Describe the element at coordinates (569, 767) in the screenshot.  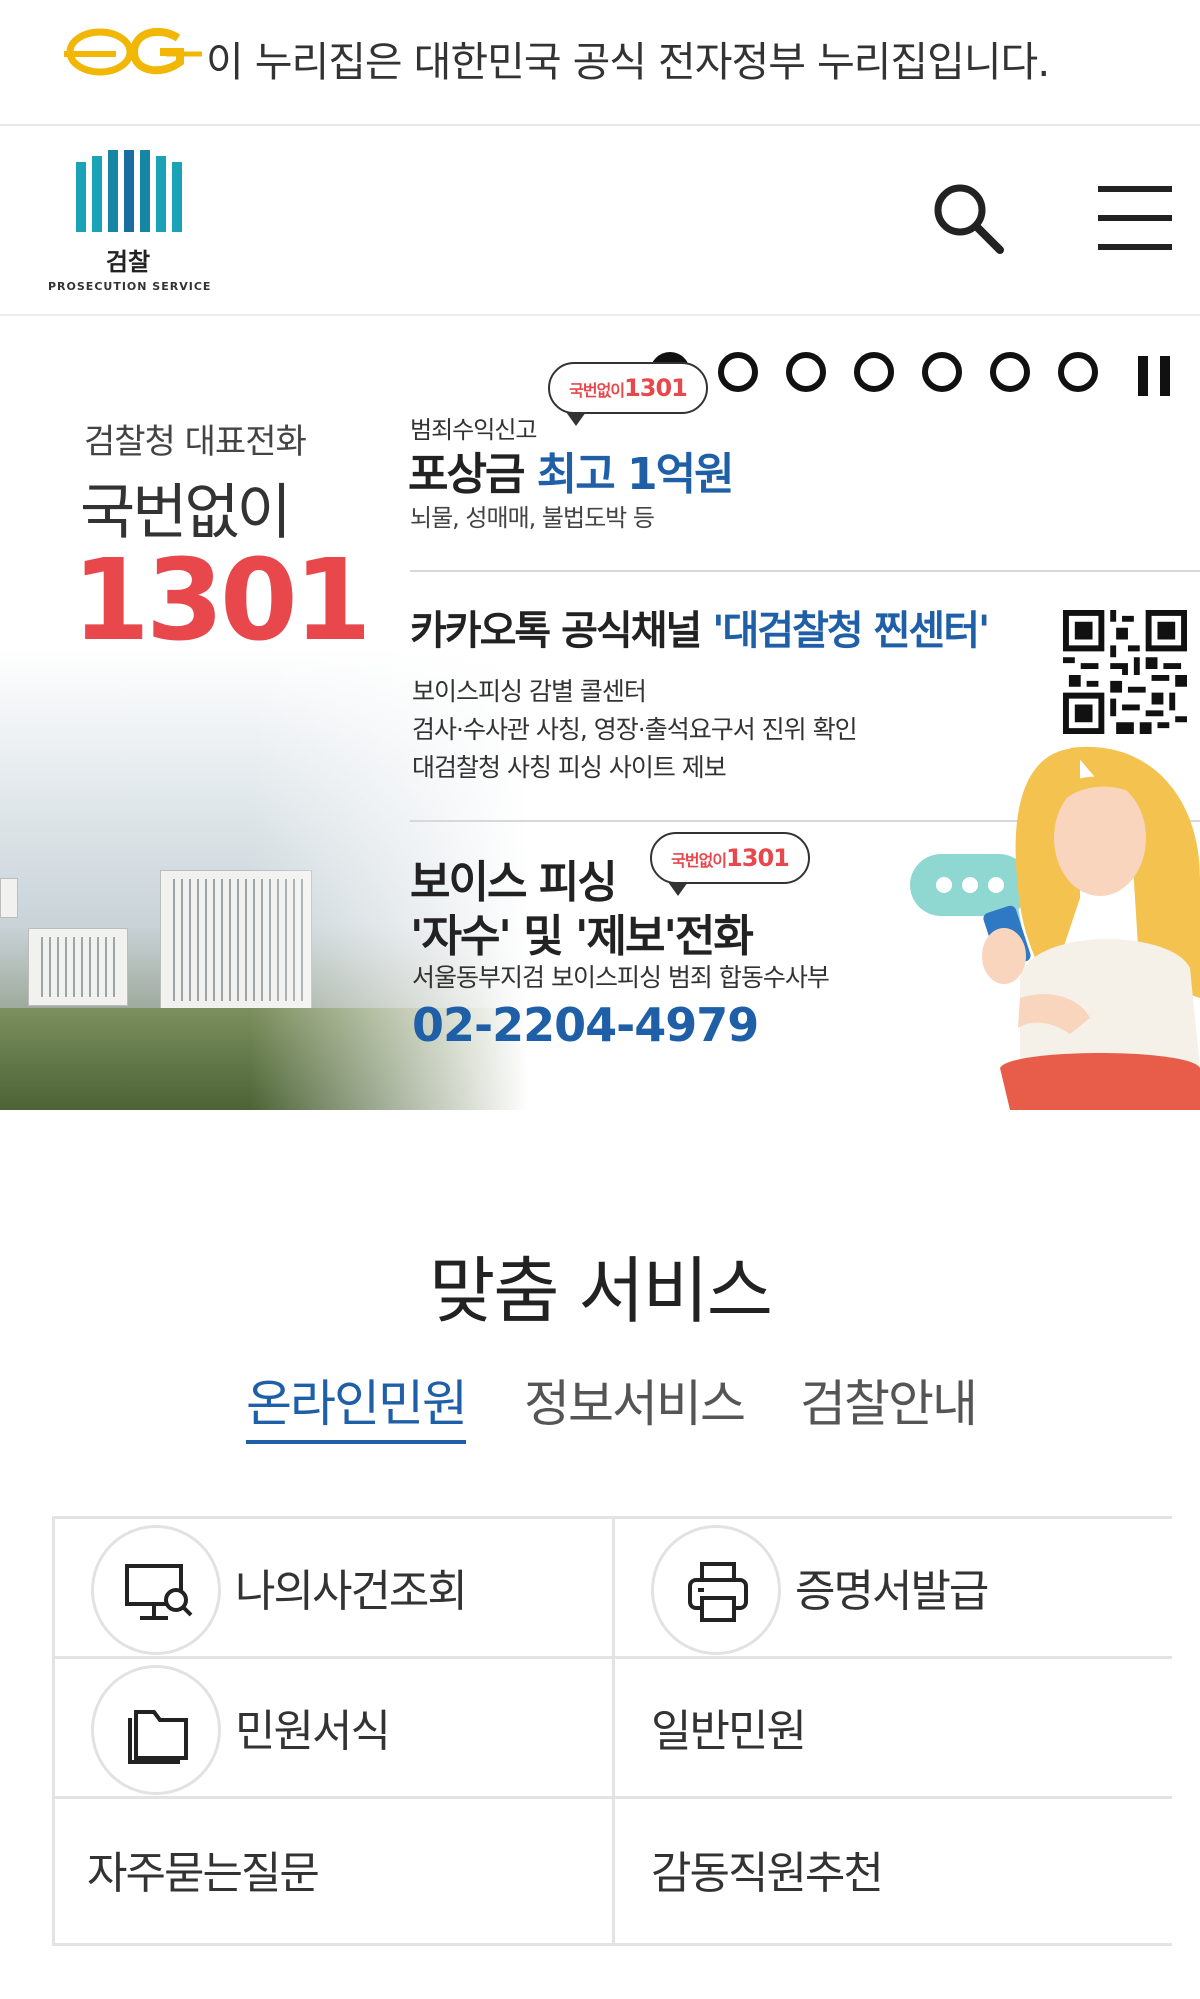
I see `kakao-line-3: 대검찰청 사칭 피싱 사이트 제보` at that location.